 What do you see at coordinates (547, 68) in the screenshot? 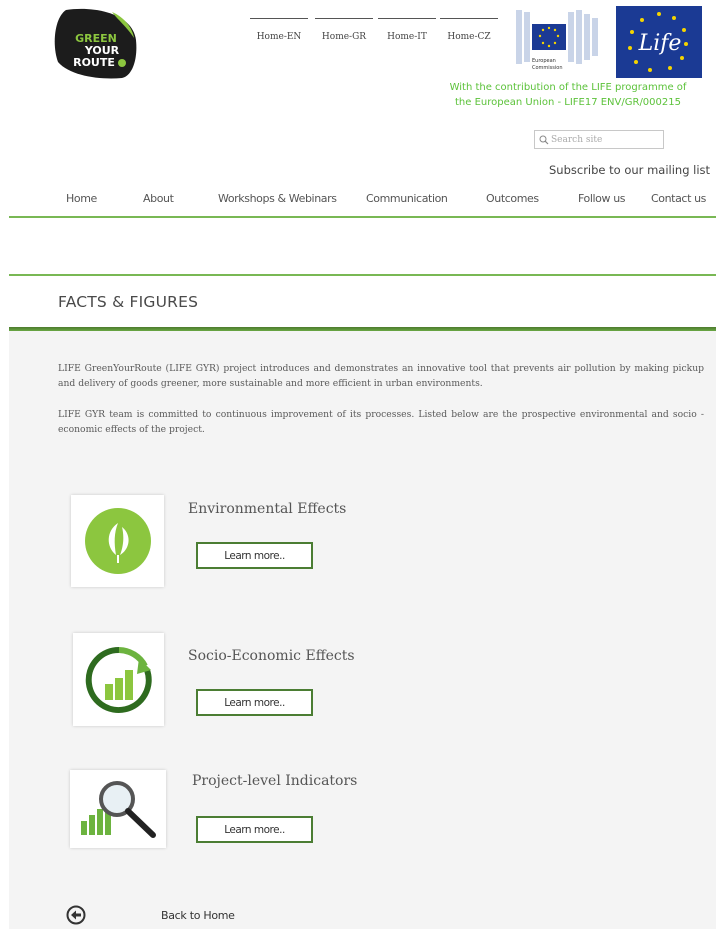
I see `ec-logo-line2: Commission` at bounding box center [547, 68].